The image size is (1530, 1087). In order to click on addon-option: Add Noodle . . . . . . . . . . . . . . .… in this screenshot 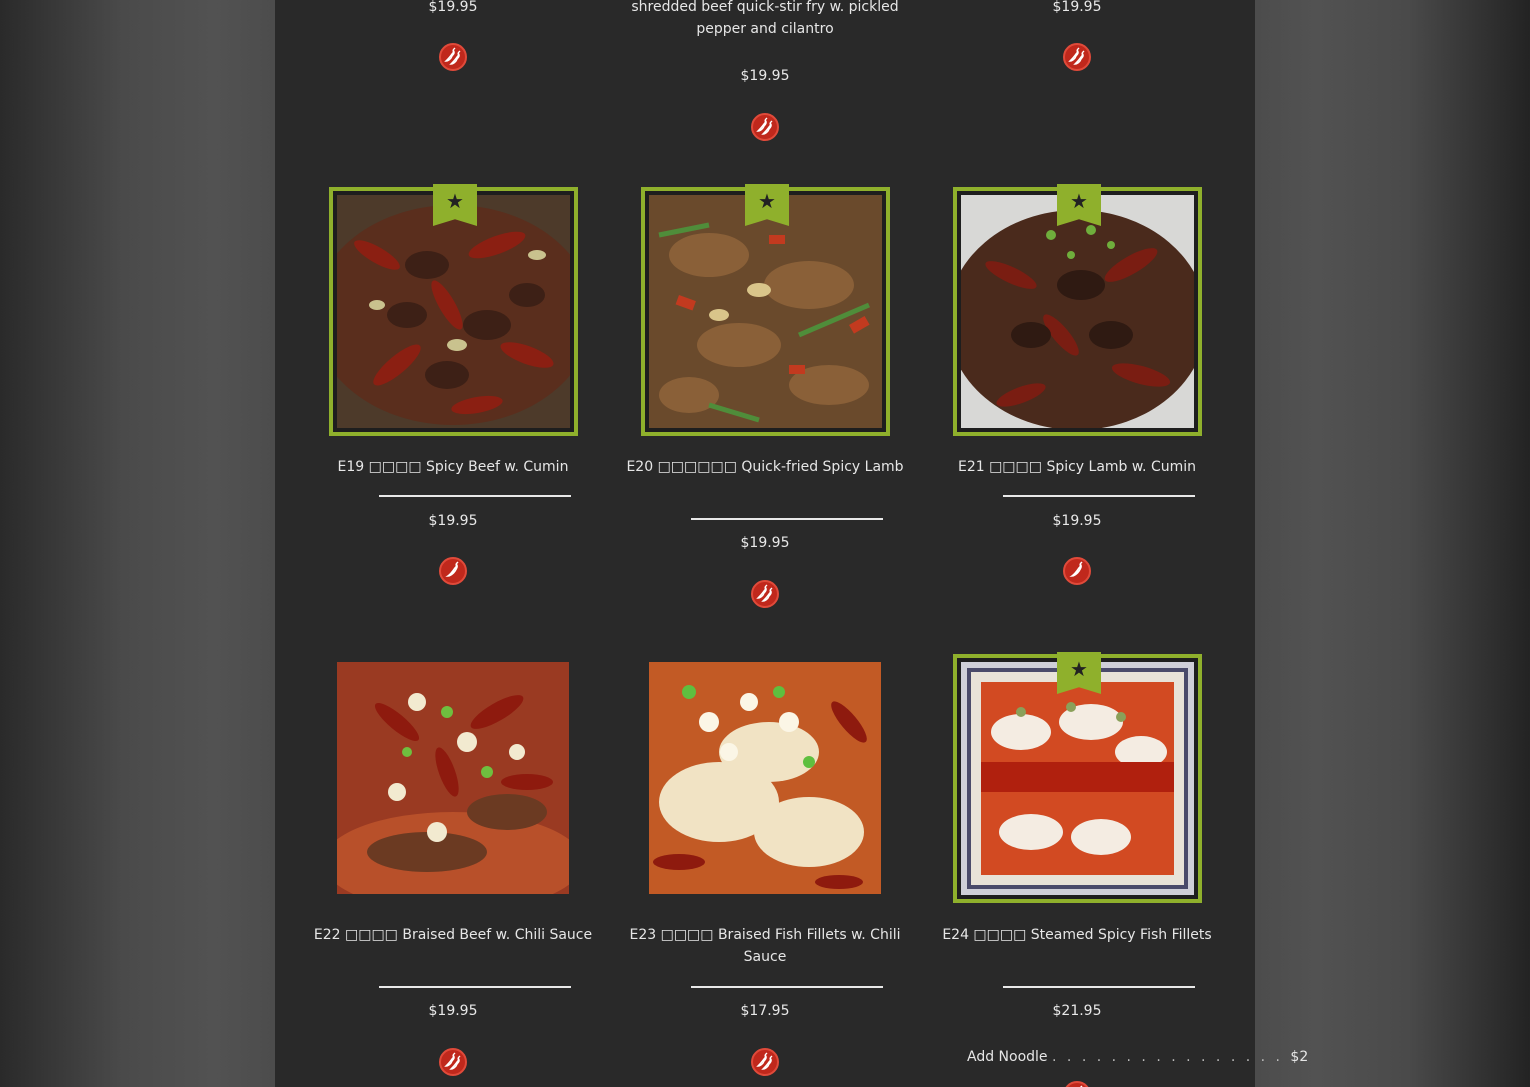, I will do `click(1137, 1057)`.